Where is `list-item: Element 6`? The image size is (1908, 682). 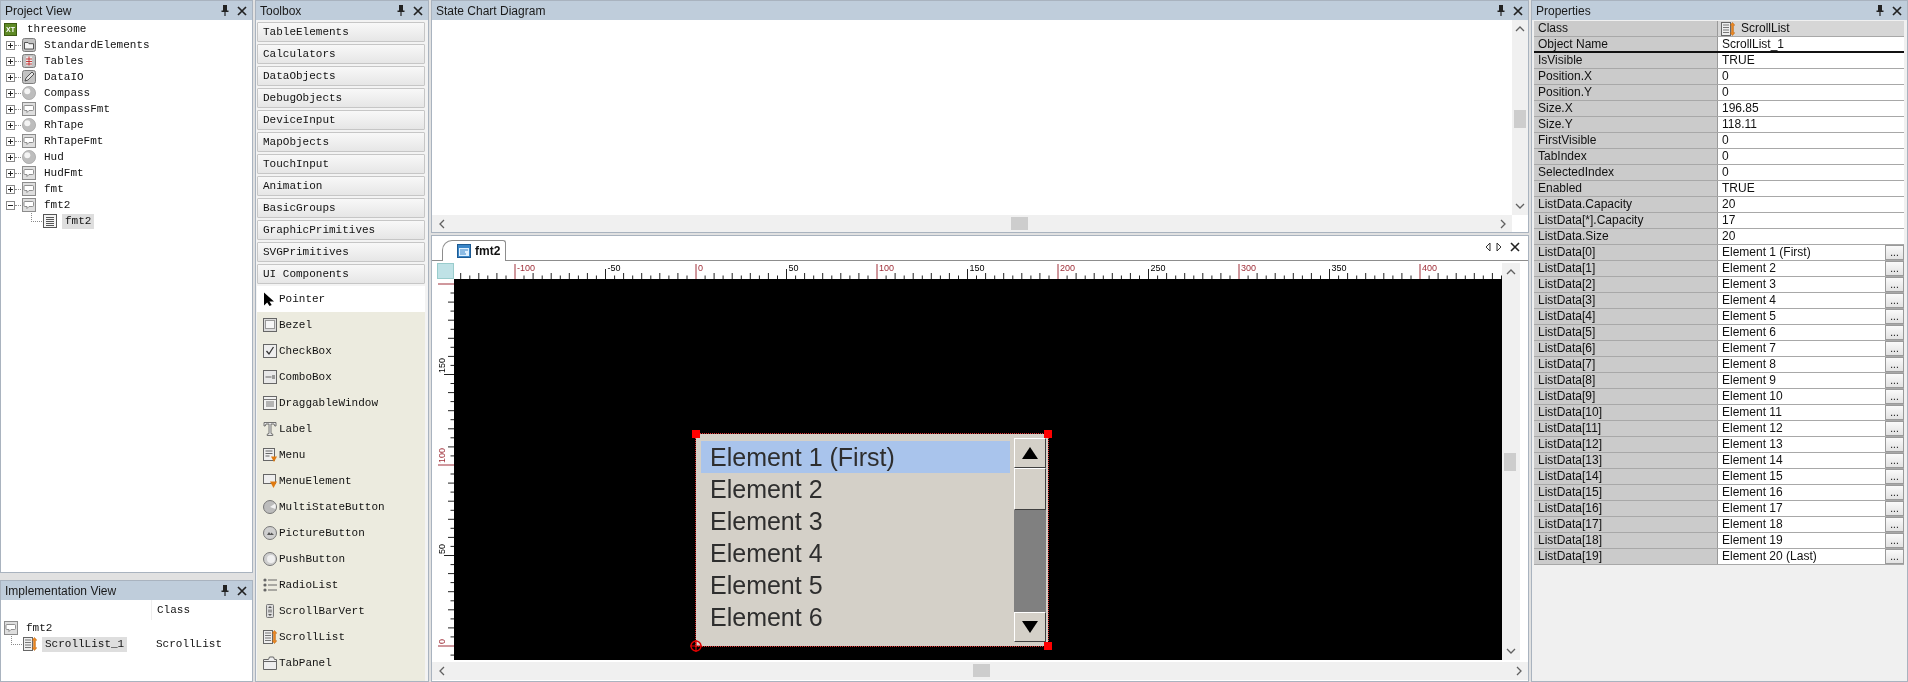 list-item: Element 6 is located at coordinates (855, 617).